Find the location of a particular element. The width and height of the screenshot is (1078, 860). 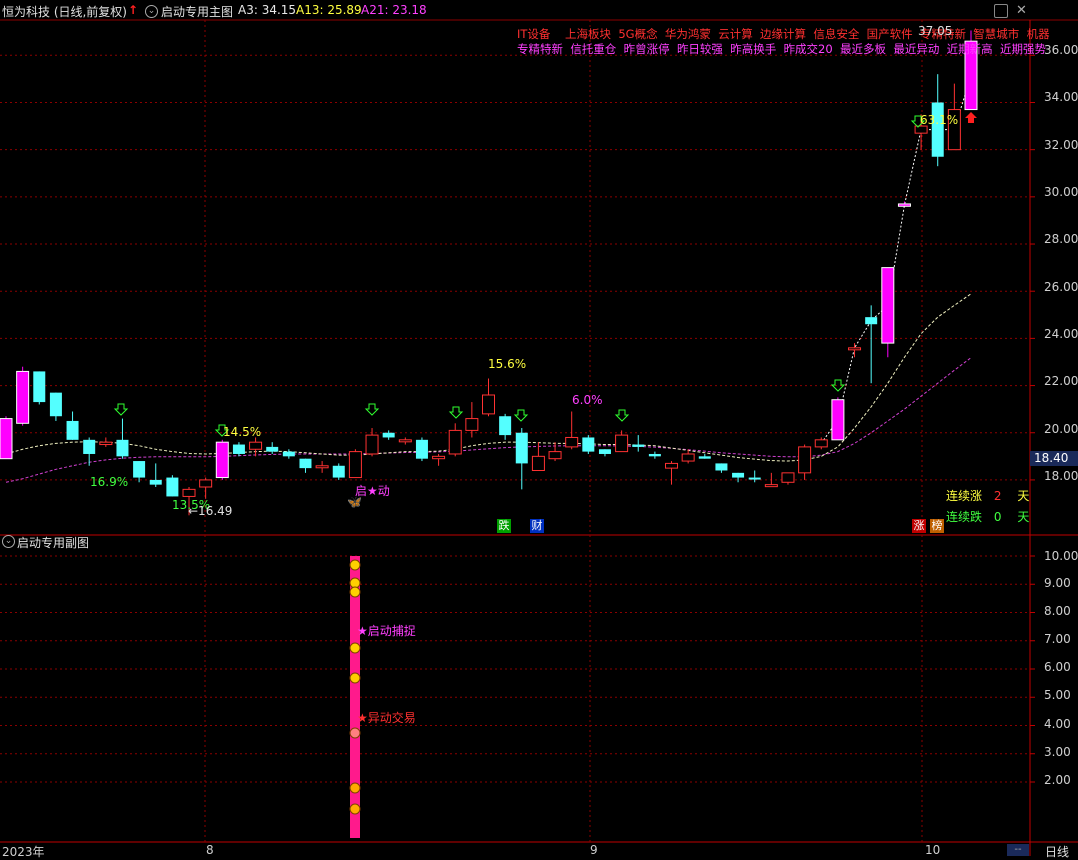

fan-icon is located at coordinates (355, 733).